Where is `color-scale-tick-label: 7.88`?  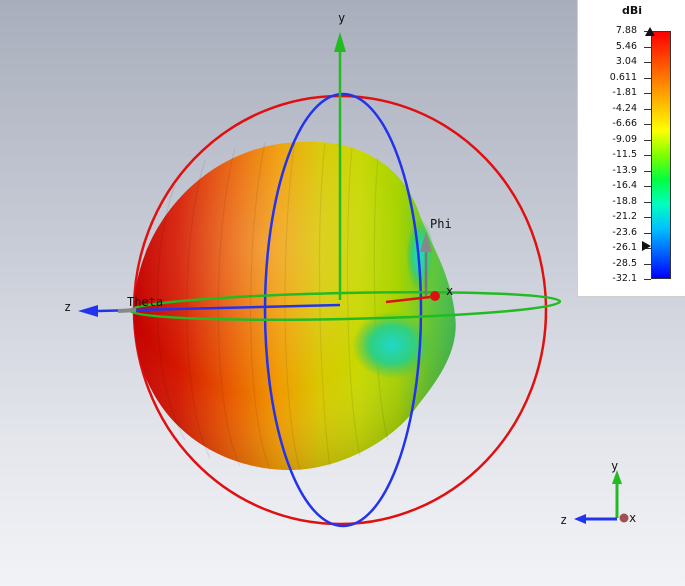 color-scale-tick-label: 7.88 is located at coordinates (626, 30).